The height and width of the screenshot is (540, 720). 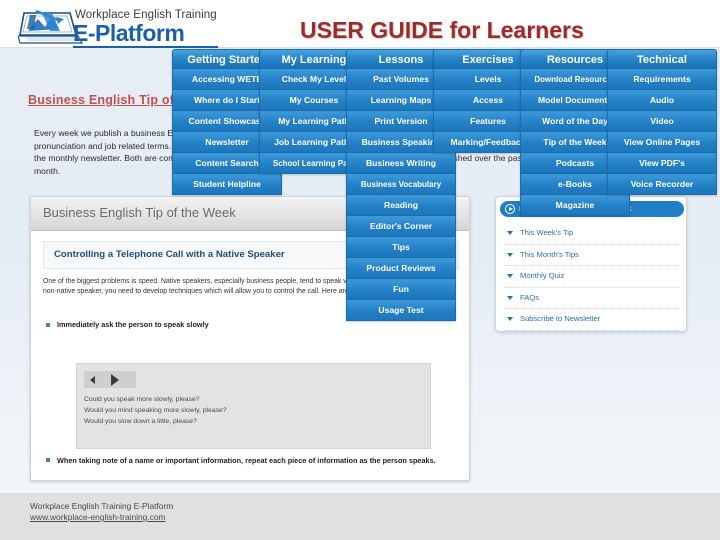 What do you see at coordinates (662, 184) in the screenshot?
I see `menu-item-voice-recorder: Voice Recorder` at bounding box center [662, 184].